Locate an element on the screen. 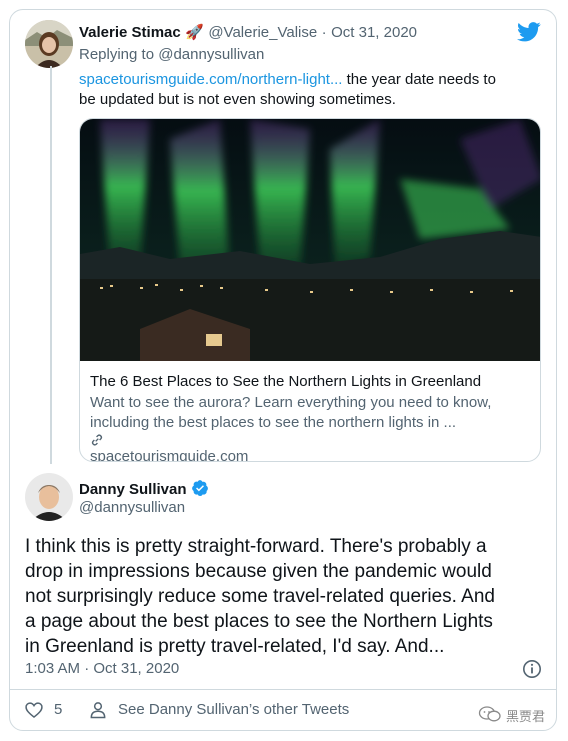 Image resolution: width=568 pixels, height=741 pixels. verified-badge-icon is located at coordinates (200, 488).